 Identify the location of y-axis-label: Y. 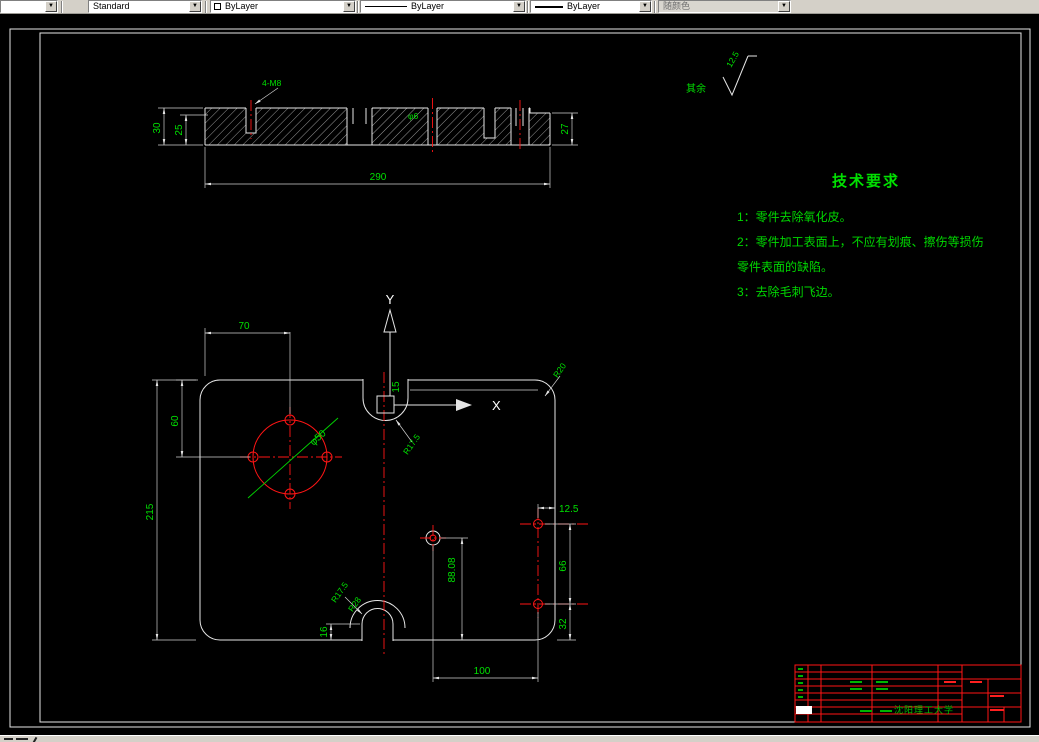
(390, 299).